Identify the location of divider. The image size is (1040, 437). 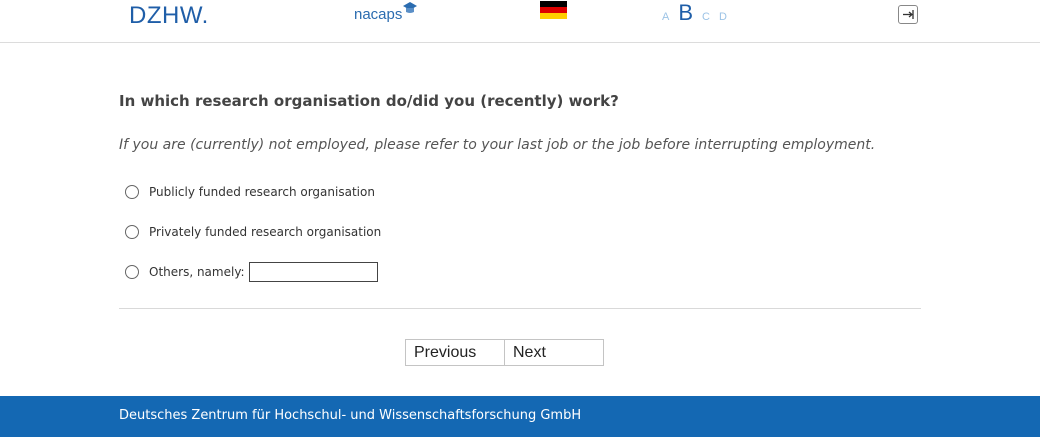
(520, 308).